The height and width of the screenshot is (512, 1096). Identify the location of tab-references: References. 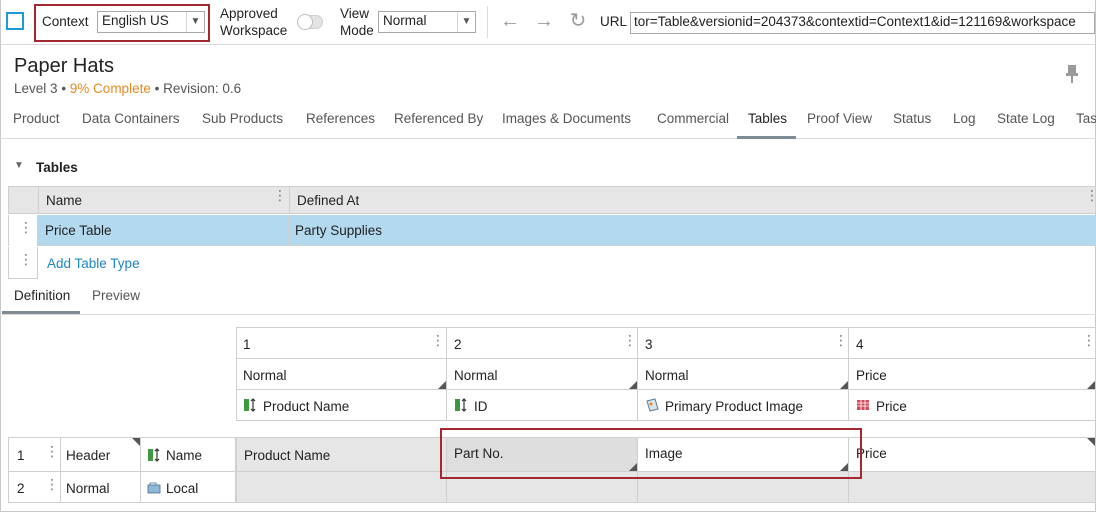
(340, 118).